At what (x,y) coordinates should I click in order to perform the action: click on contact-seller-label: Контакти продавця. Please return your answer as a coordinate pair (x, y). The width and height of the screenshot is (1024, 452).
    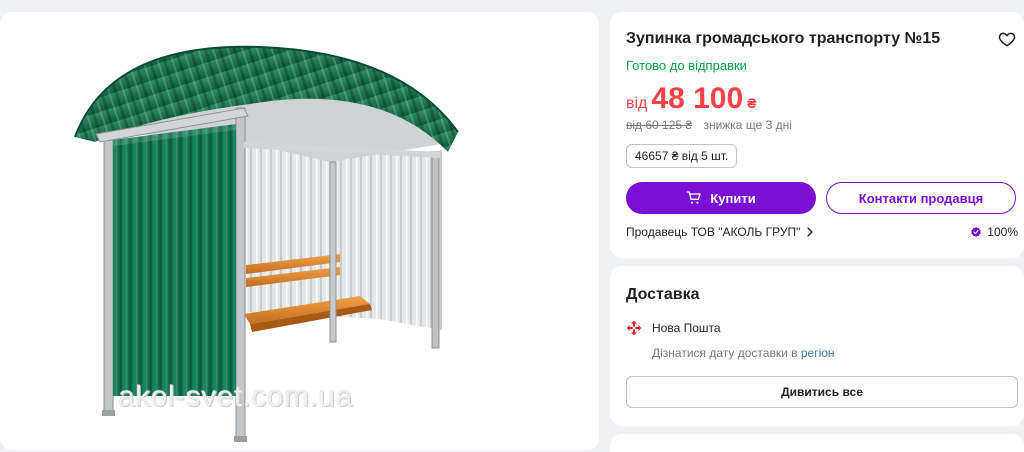
    Looking at the image, I should click on (921, 198).